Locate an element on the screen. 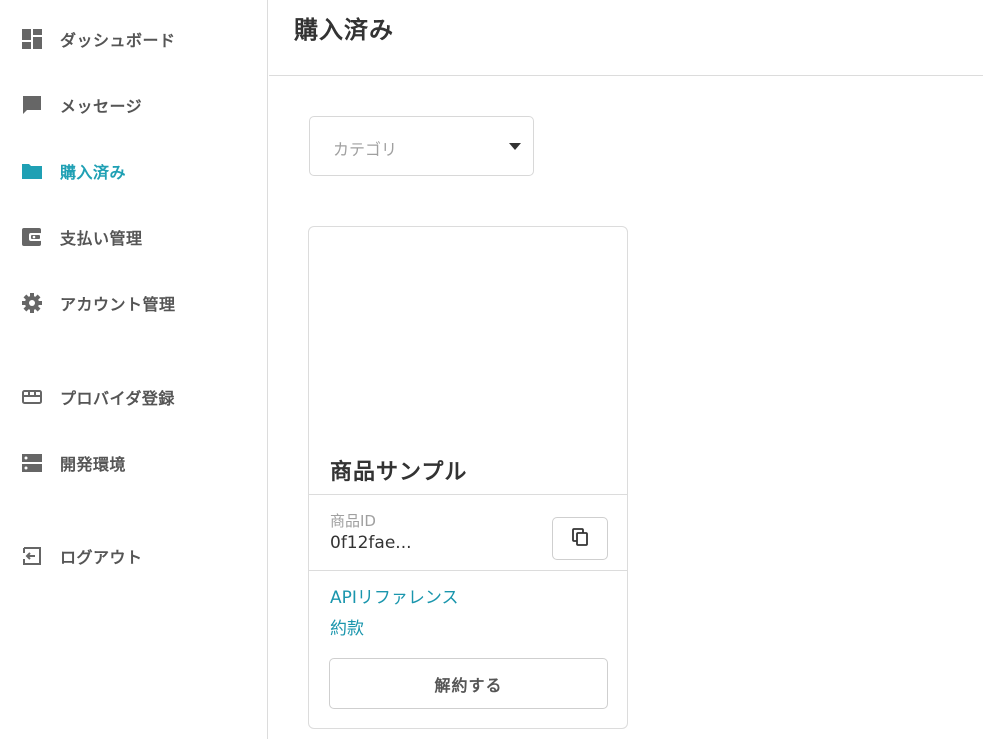 The image size is (983, 739). page-header: 購入済み is located at coordinates (626, 38).